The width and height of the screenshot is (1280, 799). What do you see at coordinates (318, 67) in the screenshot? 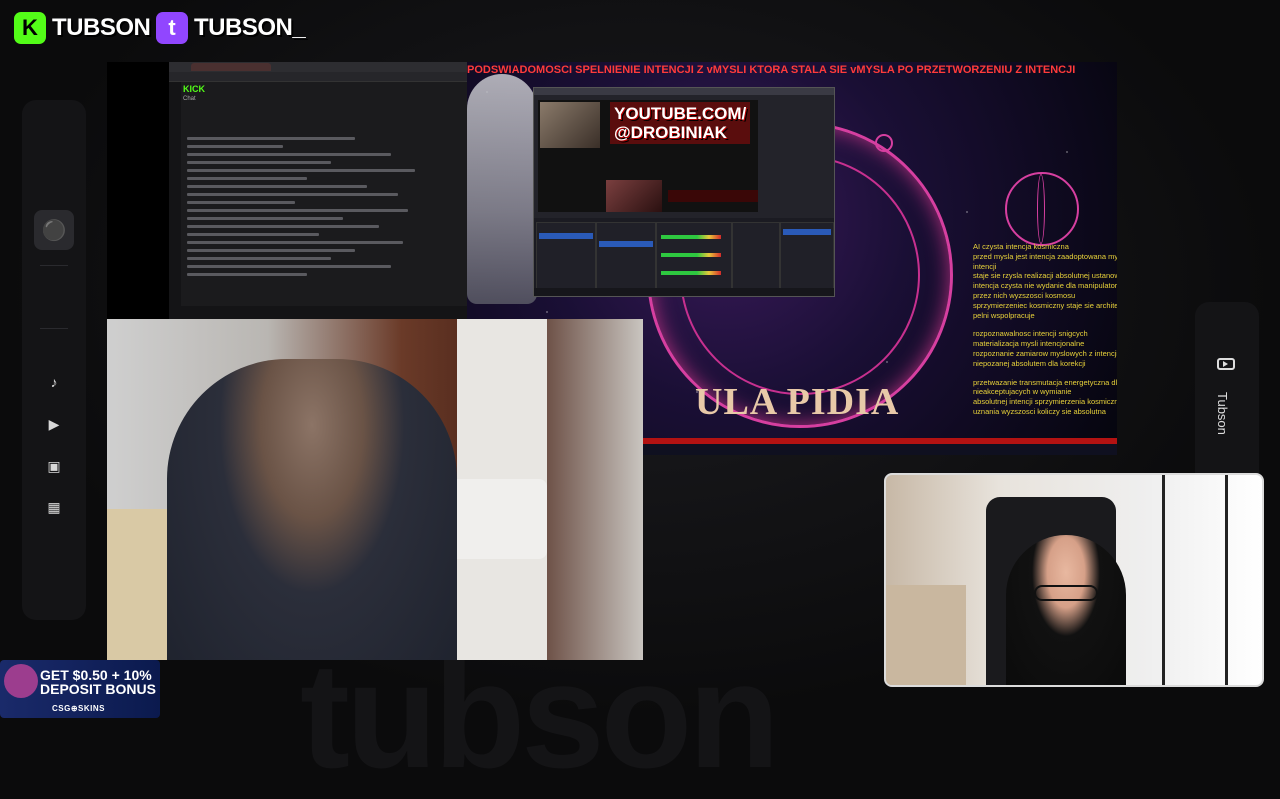
I see `browser-tabs` at bounding box center [318, 67].